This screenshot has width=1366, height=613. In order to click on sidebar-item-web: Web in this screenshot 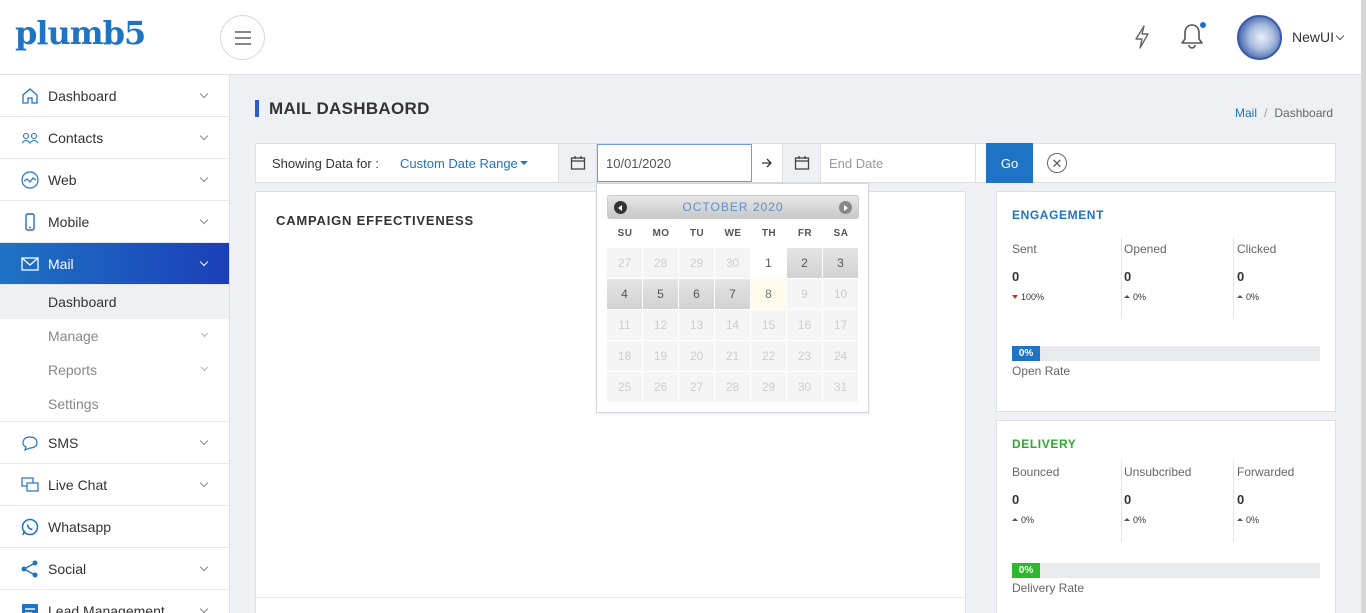, I will do `click(114, 180)`.